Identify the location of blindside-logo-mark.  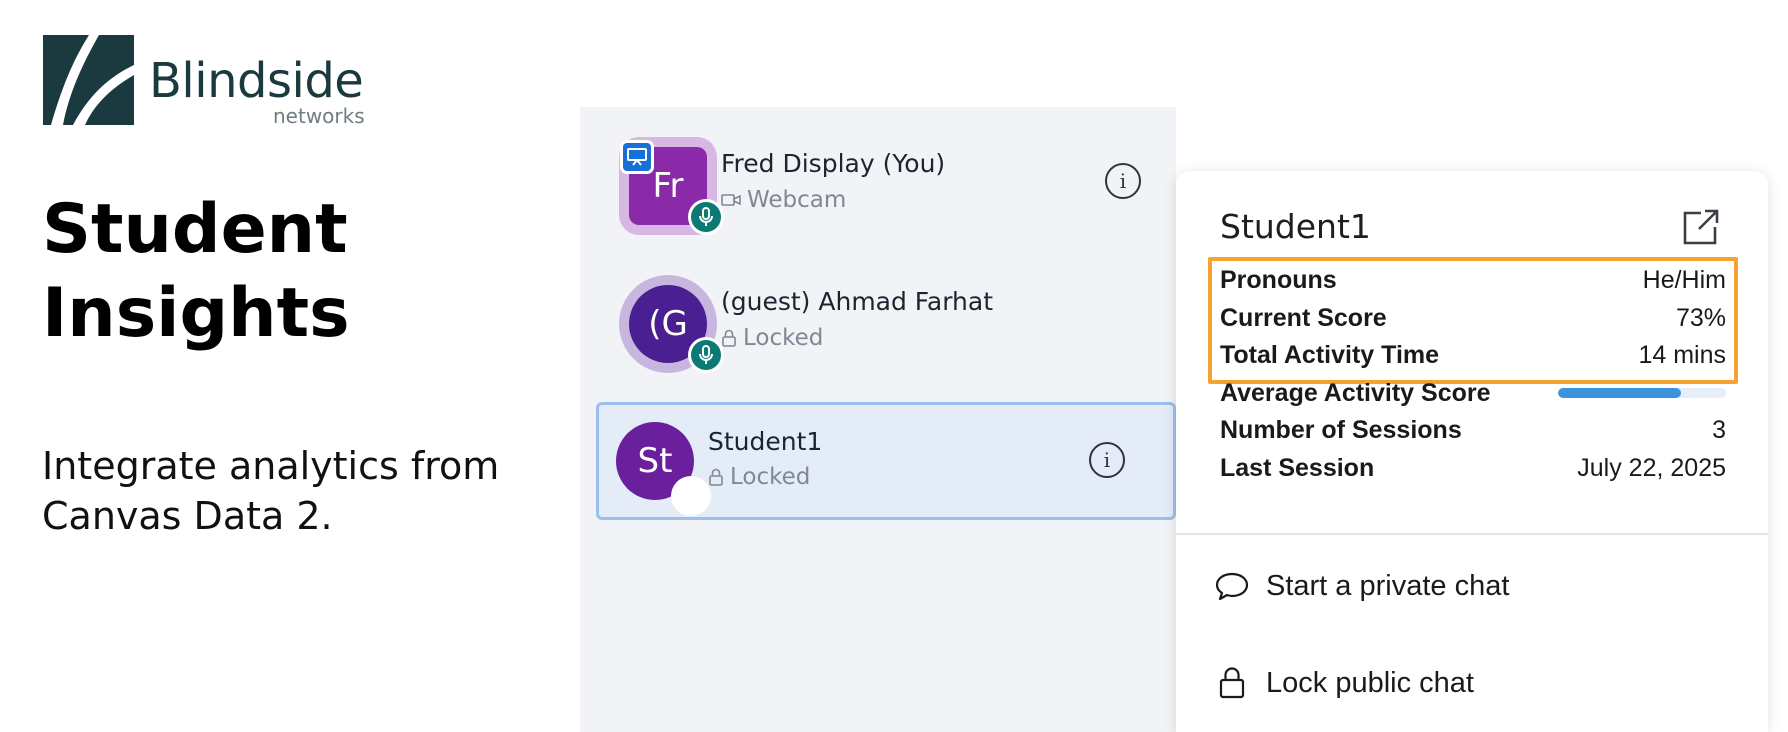
(88, 80).